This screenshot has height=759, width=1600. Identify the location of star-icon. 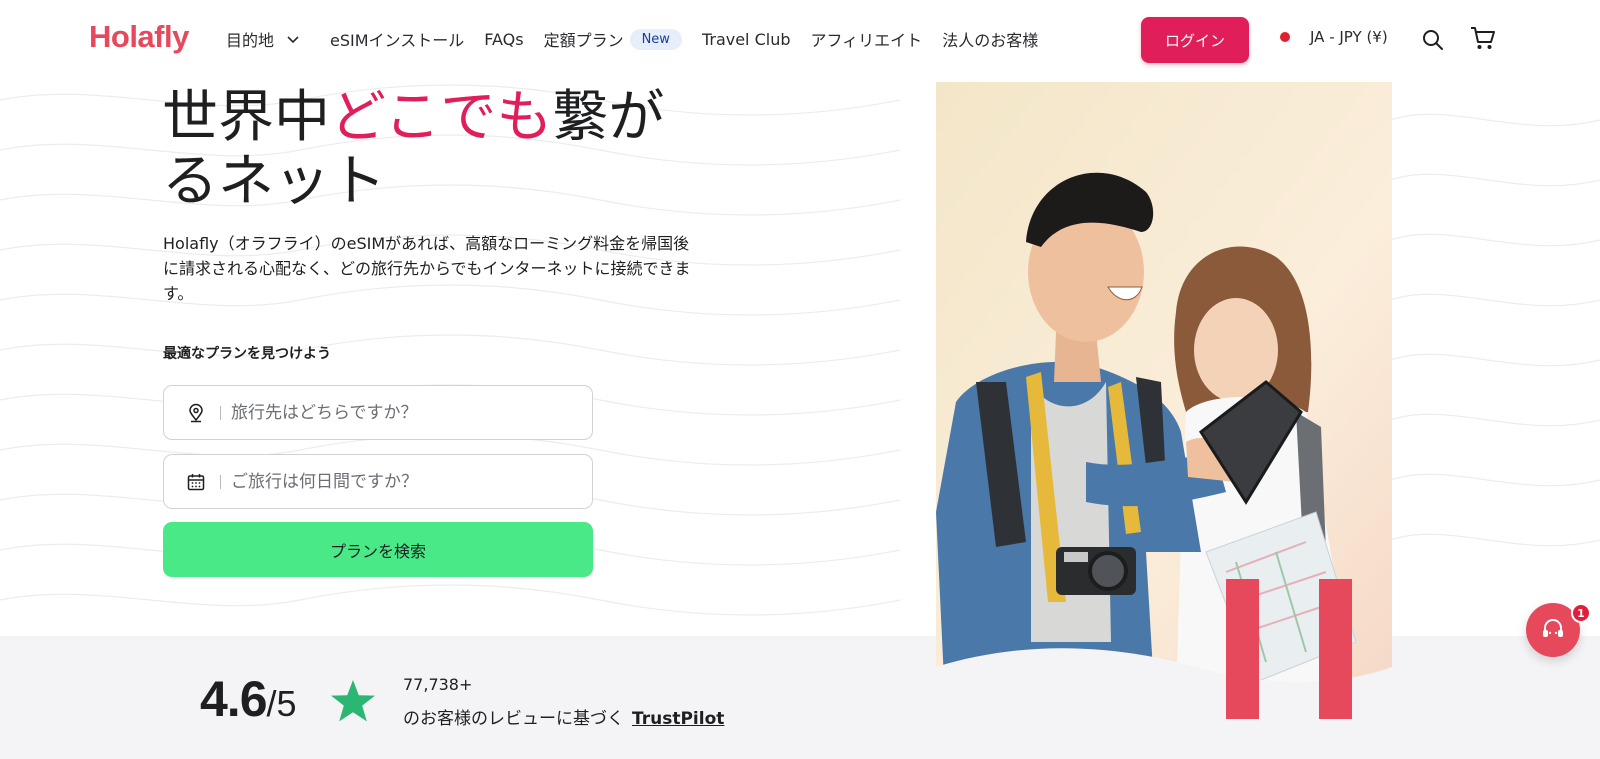
(353, 701).